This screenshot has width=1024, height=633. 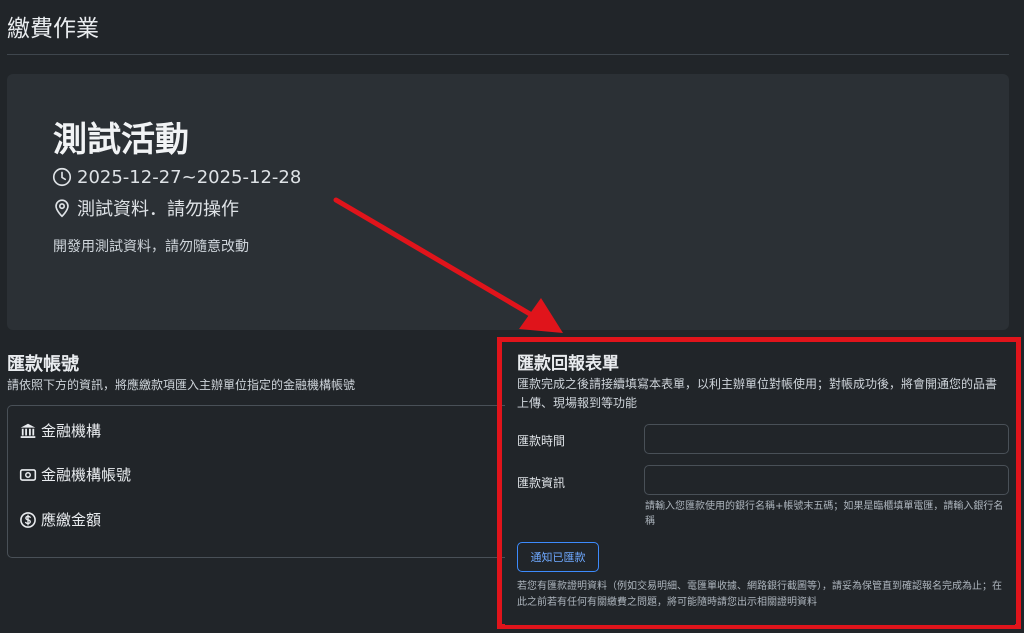 What do you see at coordinates (62, 208) in the screenshot?
I see `location-pin-icon` at bounding box center [62, 208].